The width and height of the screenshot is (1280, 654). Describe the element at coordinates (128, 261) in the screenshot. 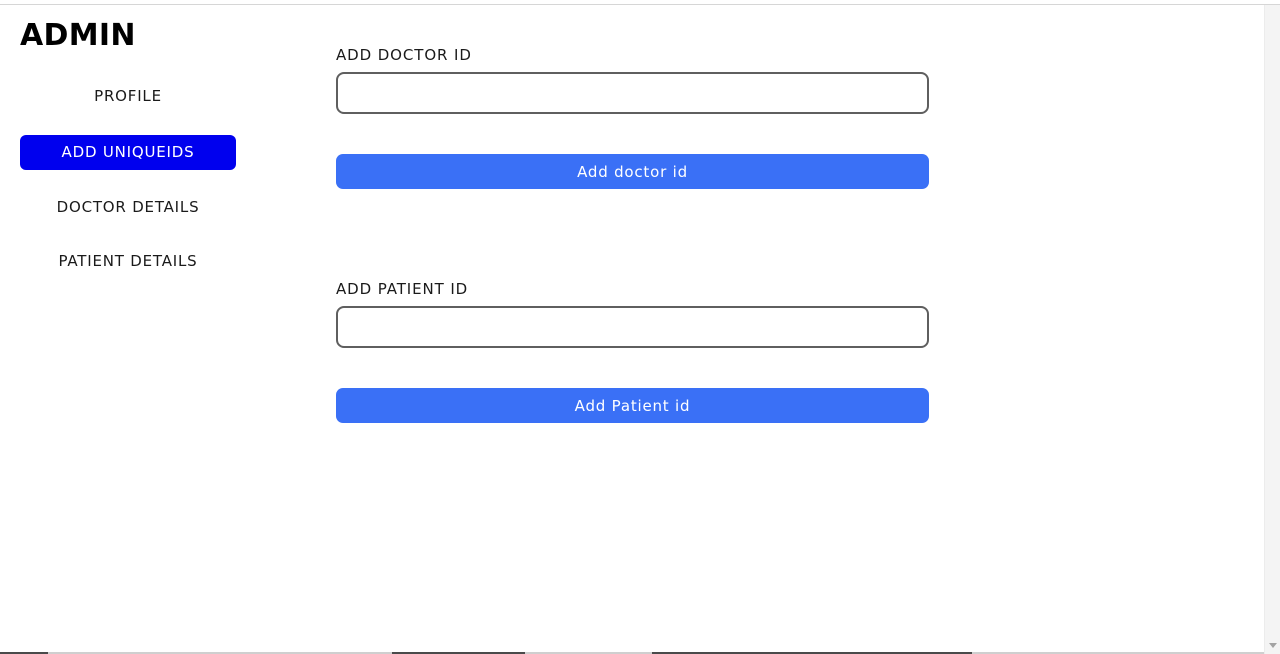

I see `sidebar-item-patient-details: PATIENT DETAILS` at that location.